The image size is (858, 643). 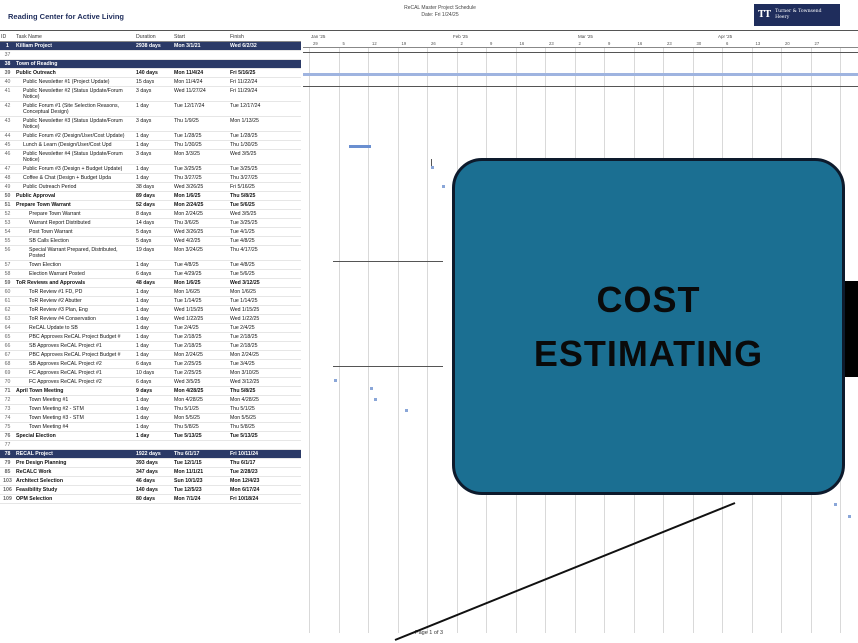 I want to click on timeline-gridline, so click(x=309, y=340).